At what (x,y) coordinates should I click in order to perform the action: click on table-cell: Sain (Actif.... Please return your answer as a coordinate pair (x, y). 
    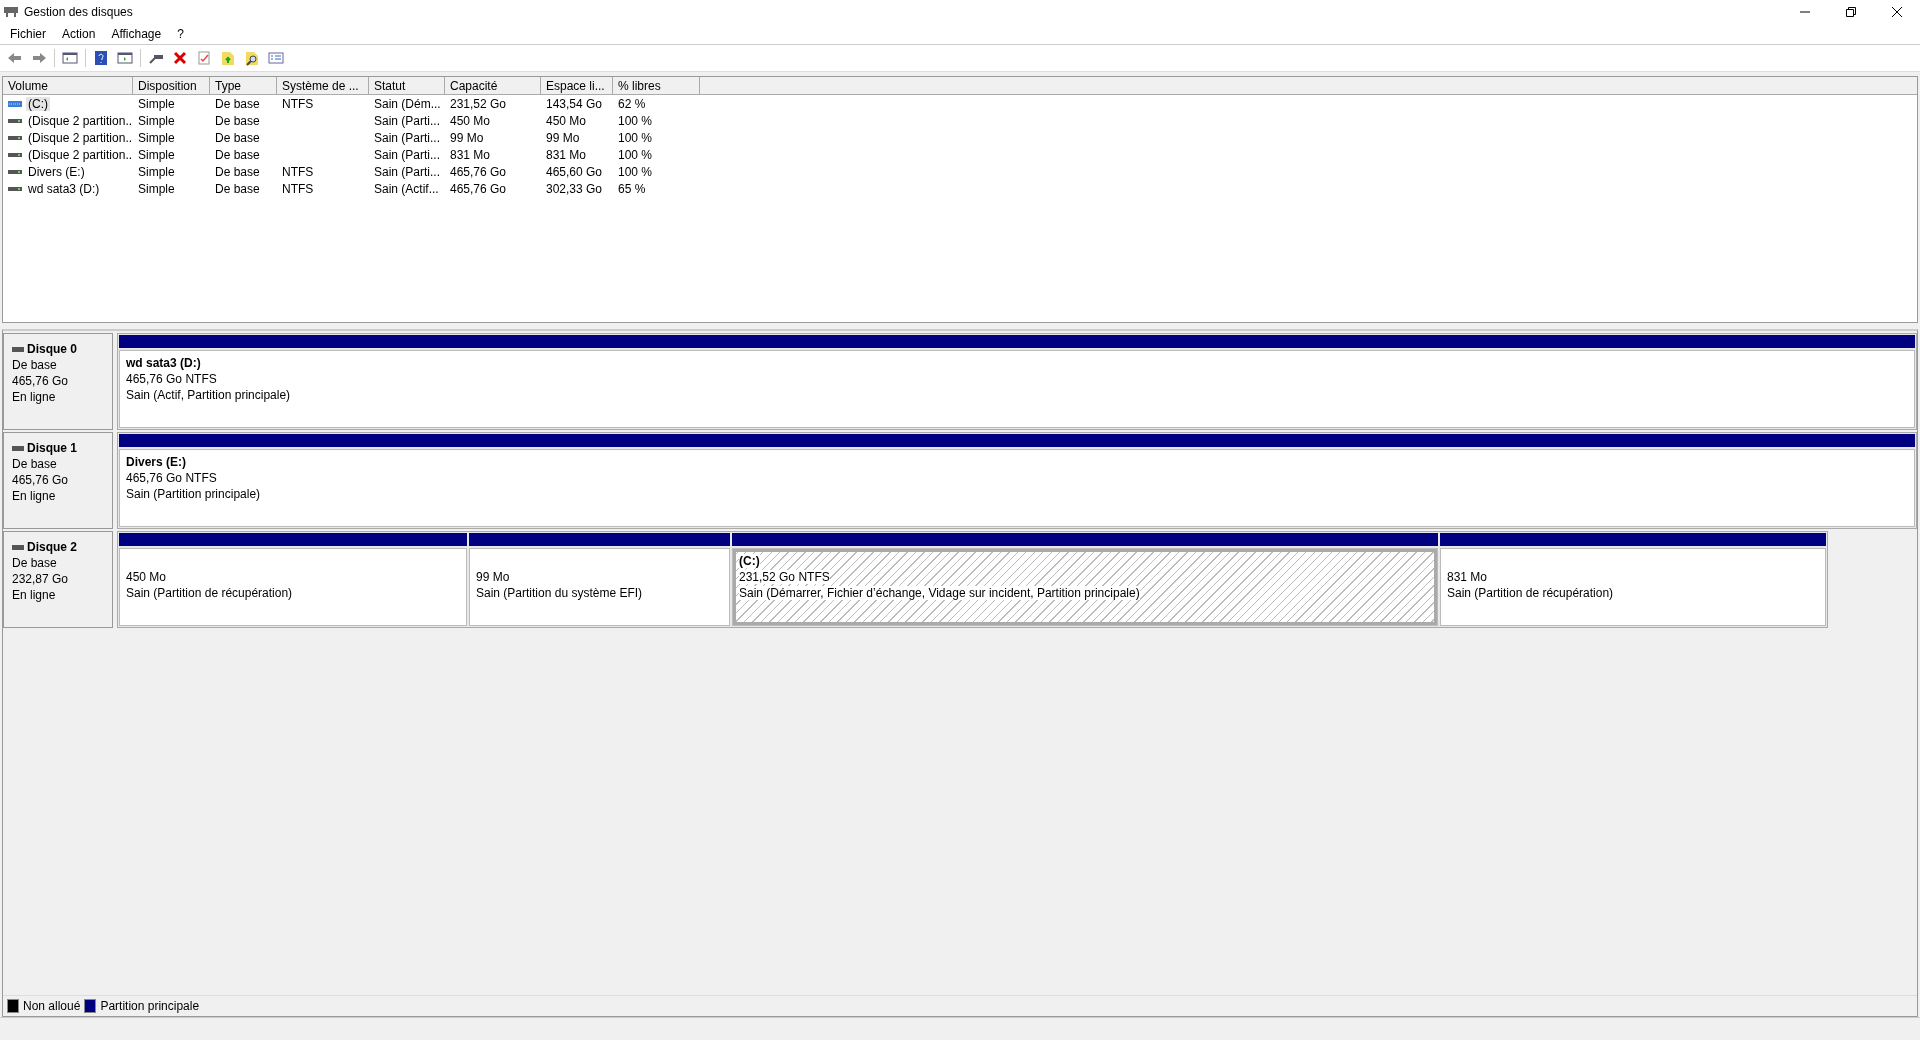
    Looking at the image, I should click on (406, 188).